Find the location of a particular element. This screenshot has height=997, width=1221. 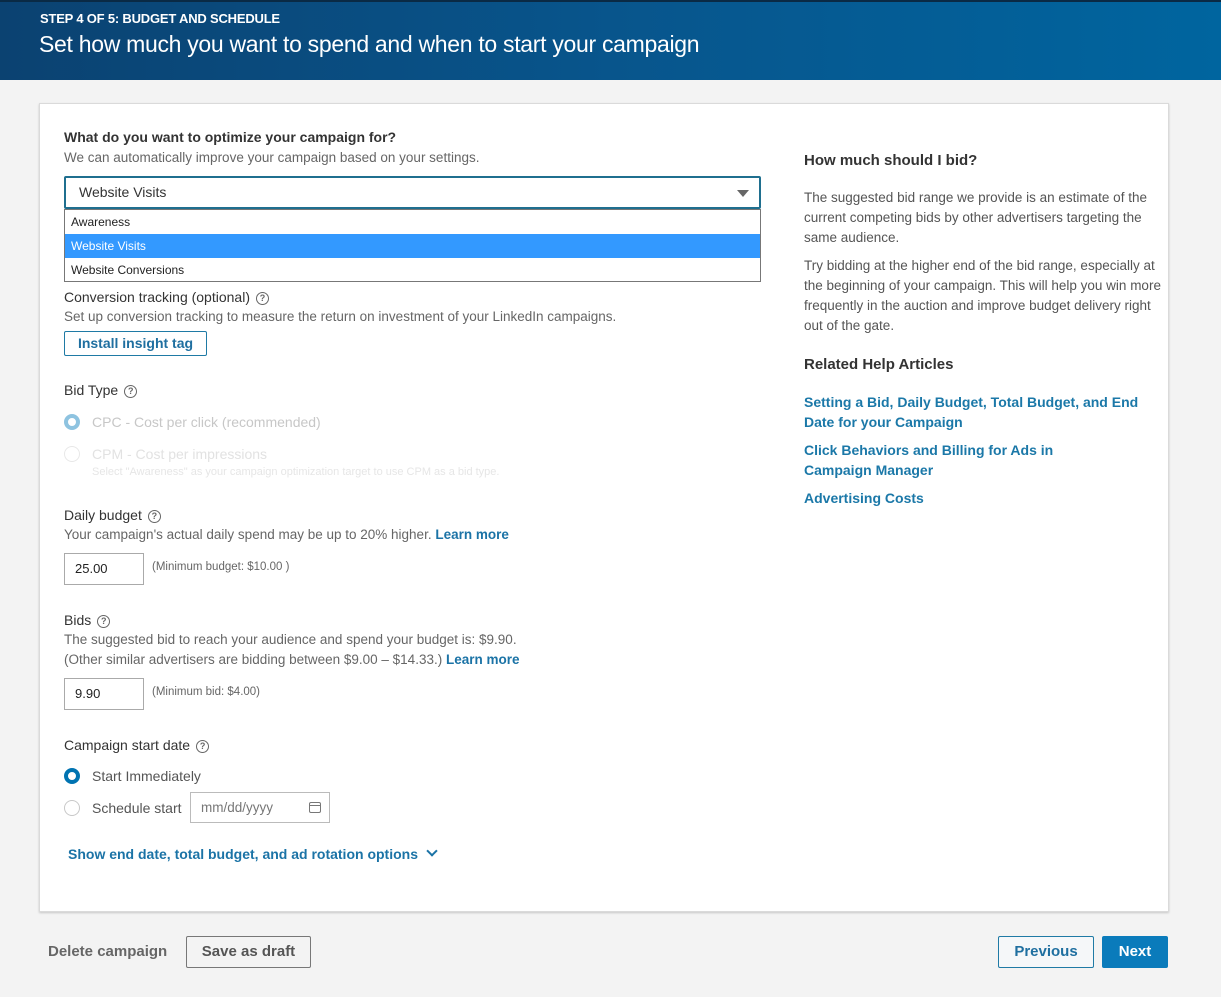

bid-type-label-text: Bid Type is located at coordinates (91, 390).